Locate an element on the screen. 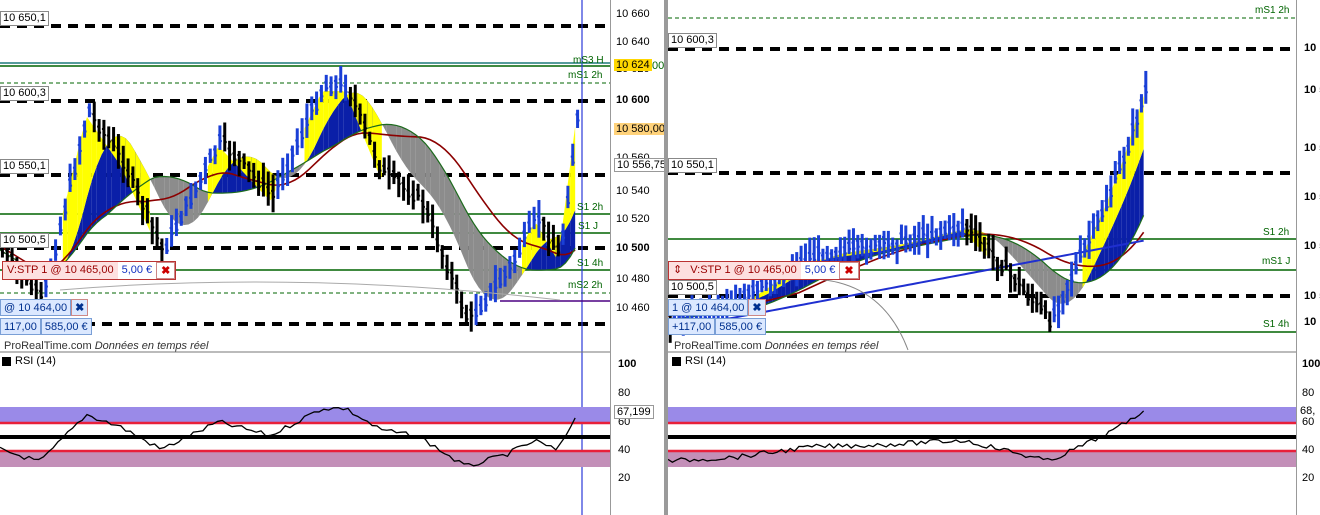 This screenshot has height=515, width=1320. rsi-axis-tick: 80 is located at coordinates (624, 393).